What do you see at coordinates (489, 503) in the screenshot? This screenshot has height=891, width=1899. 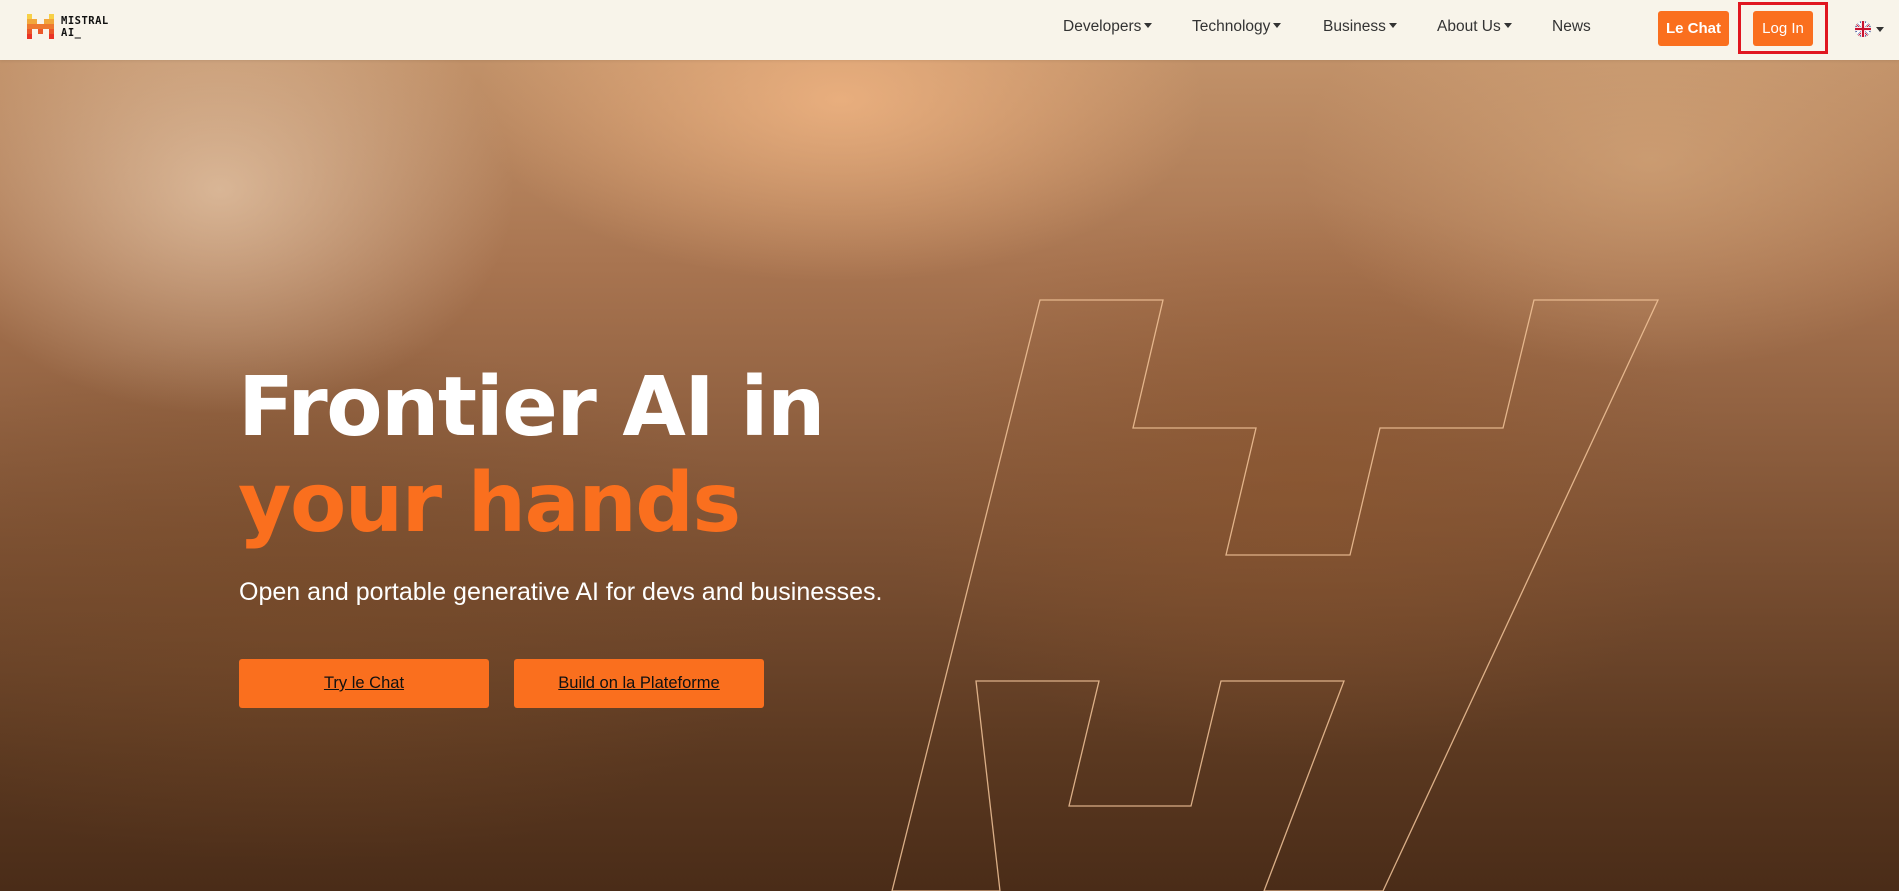 I see `hero-title-line2: your hands` at bounding box center [489, 503].